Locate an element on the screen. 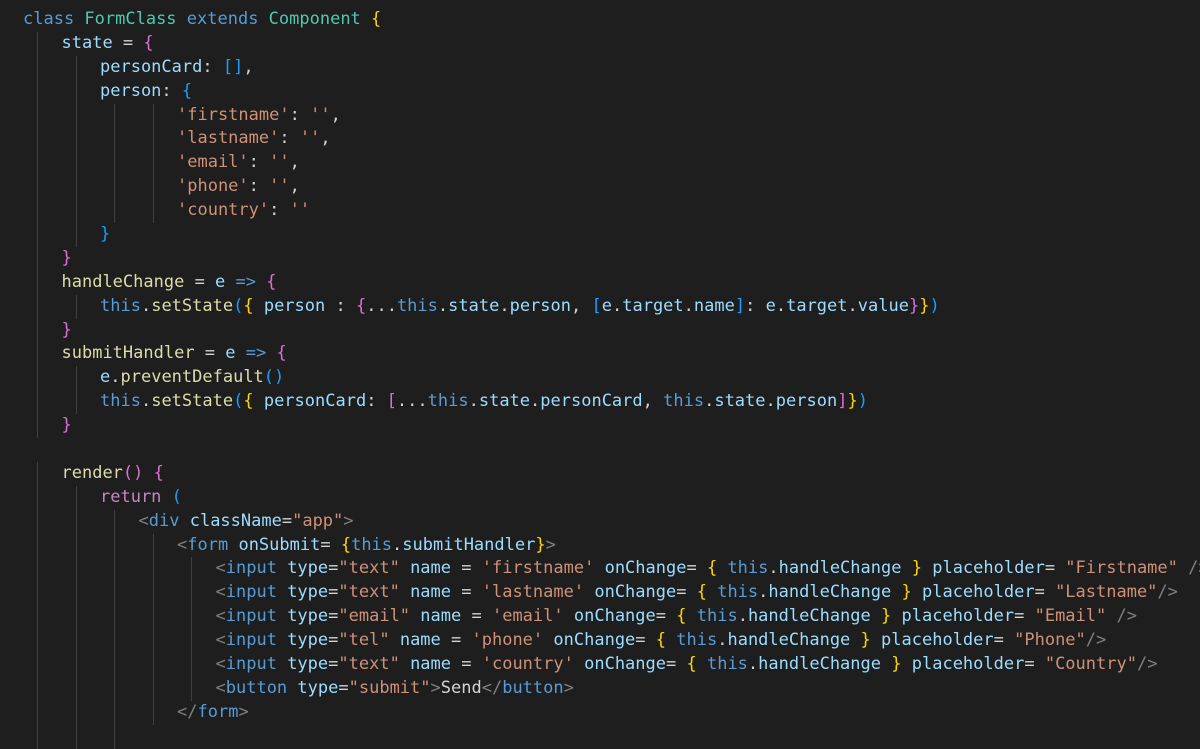  code-token: preventDefault is located at coordinates (192, 377).